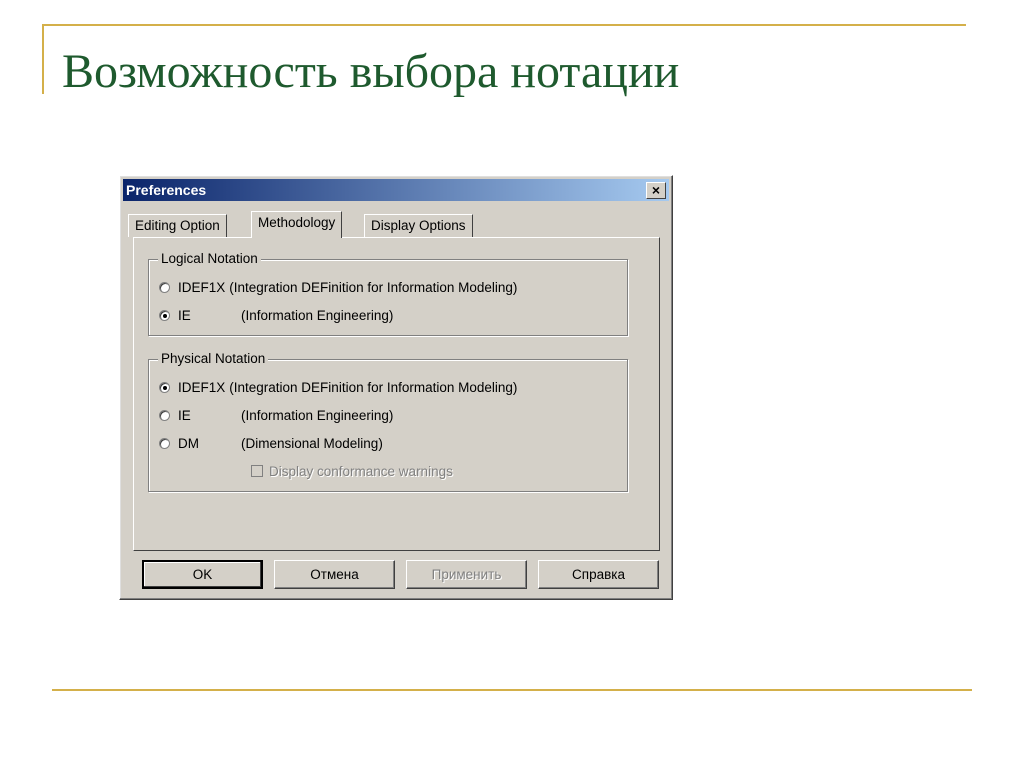 The image size is (1024, 768). I want to click on logical-ie-code: IE, so click(184, 315).